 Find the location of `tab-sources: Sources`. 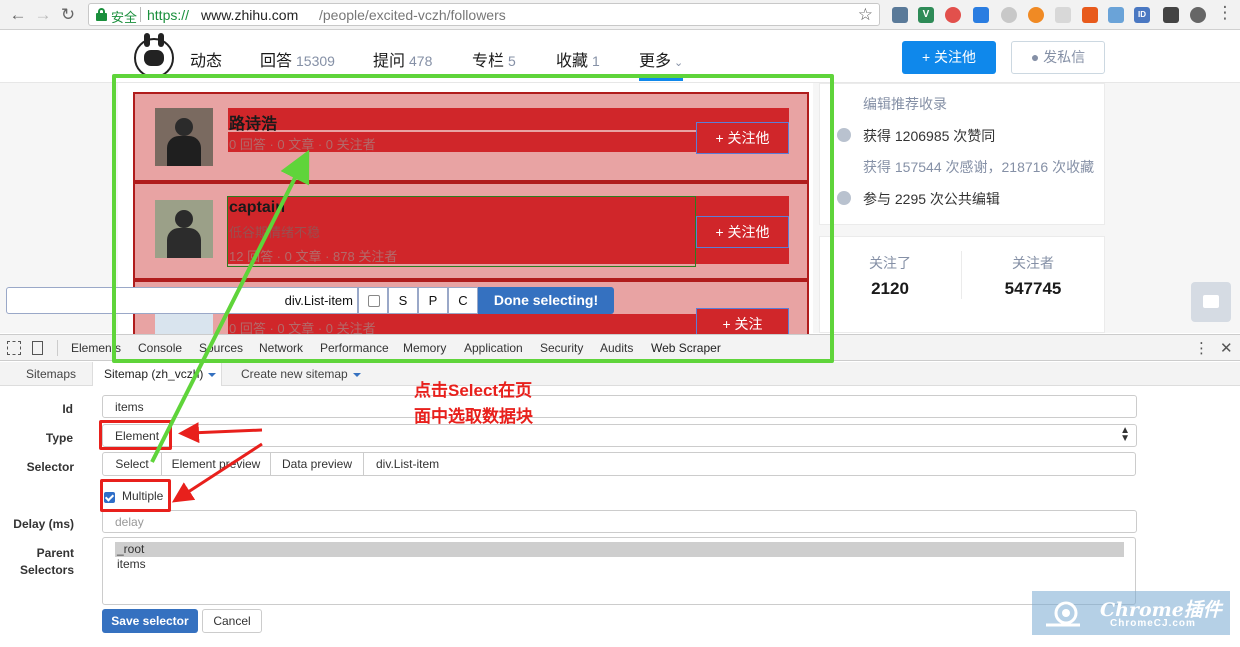

tab-sources: Sources is located at coordinates (221, 348).